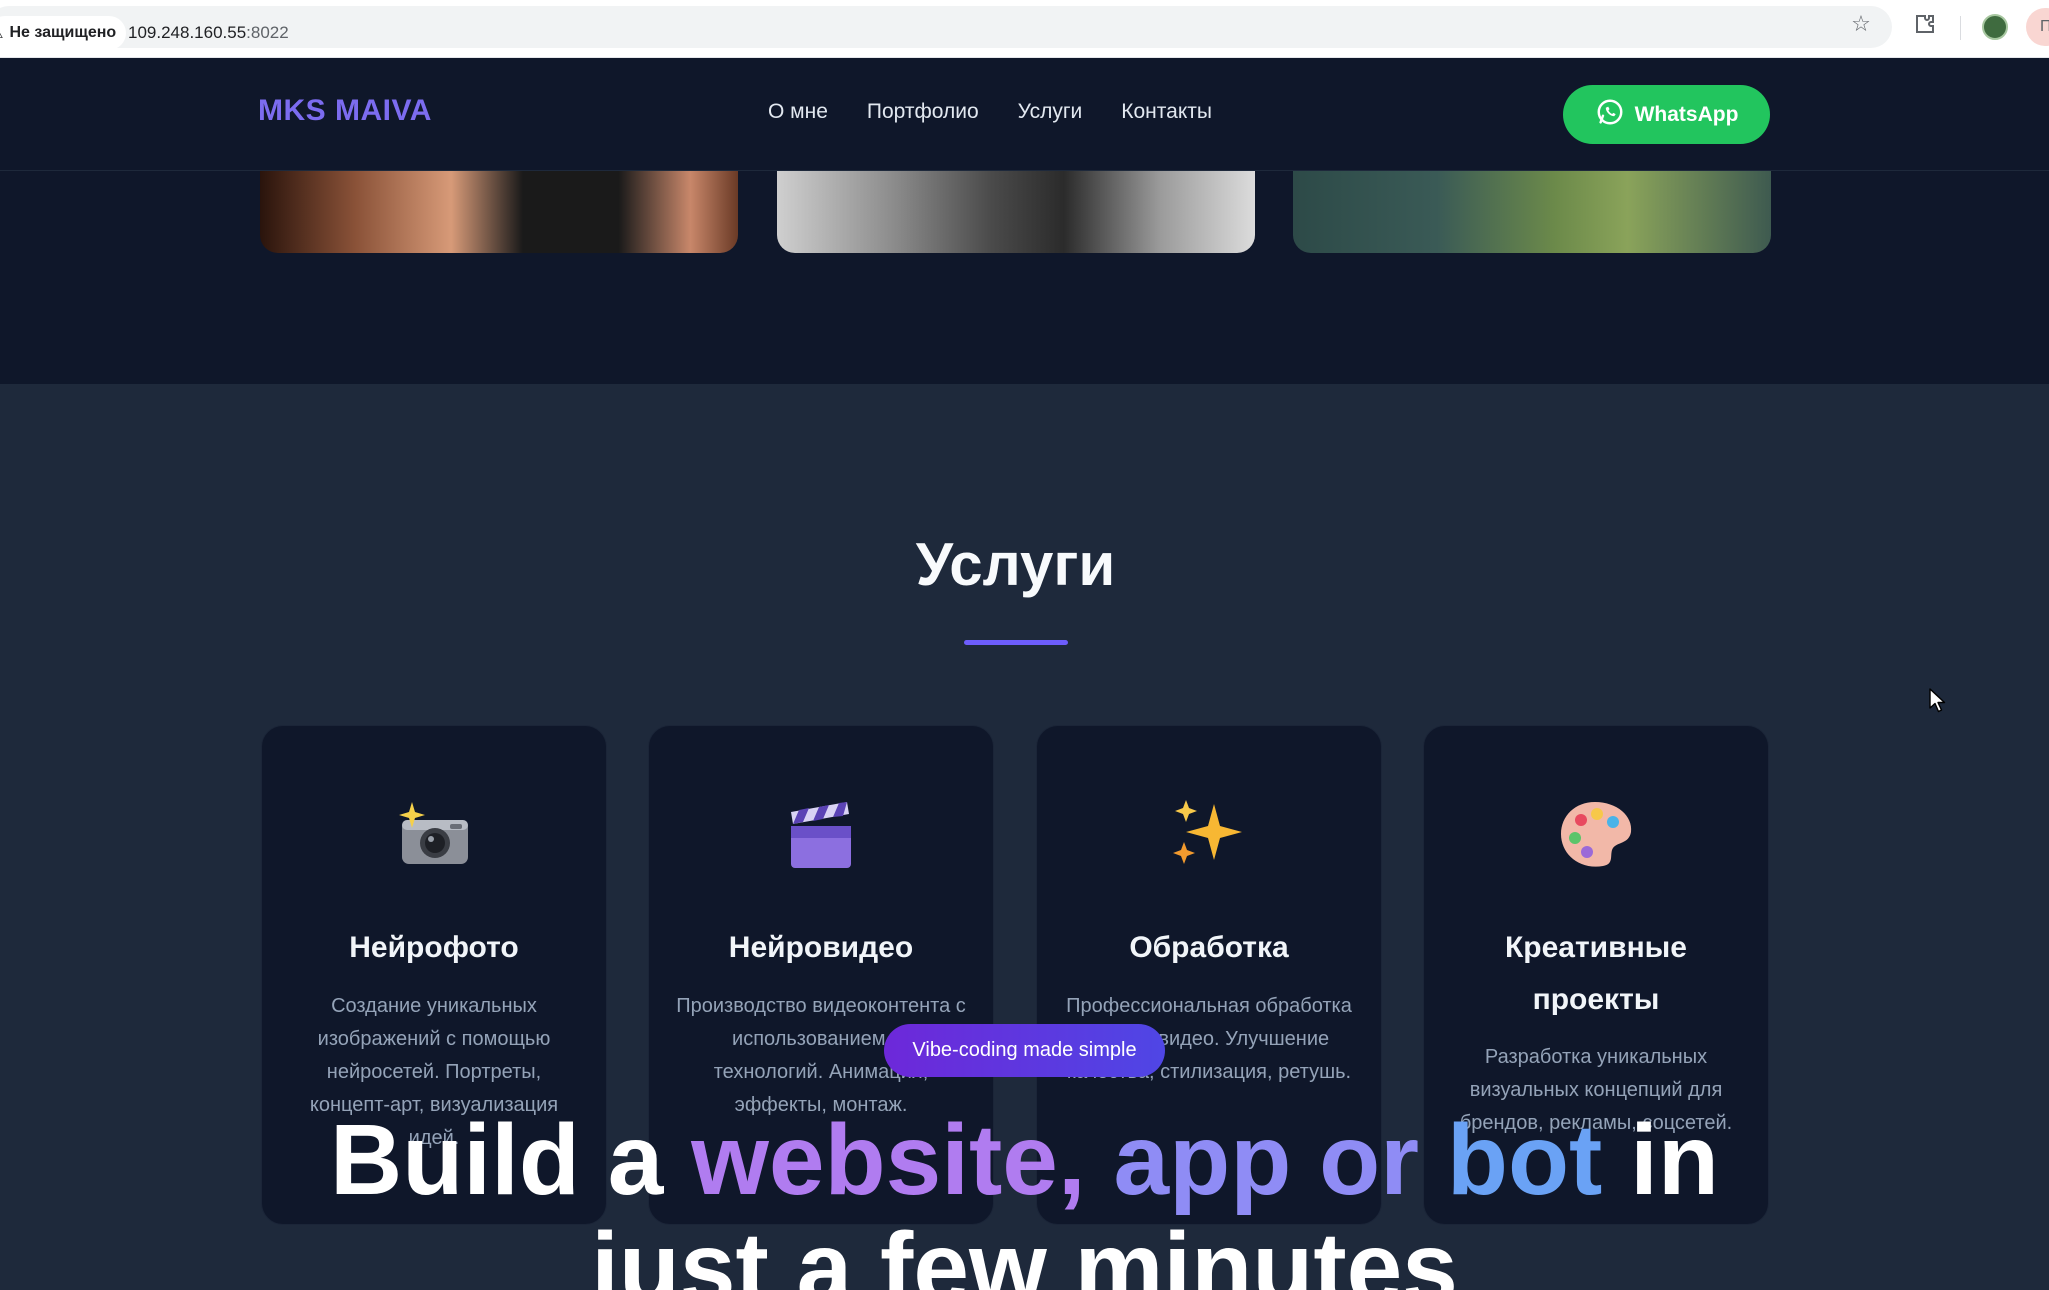 Image resolution: width=2049 pixels, height=1290 pixels. Describe the element at coordinates (1050, 112) in the screenshot. I see `nav-link-services: Услуги` at that location.